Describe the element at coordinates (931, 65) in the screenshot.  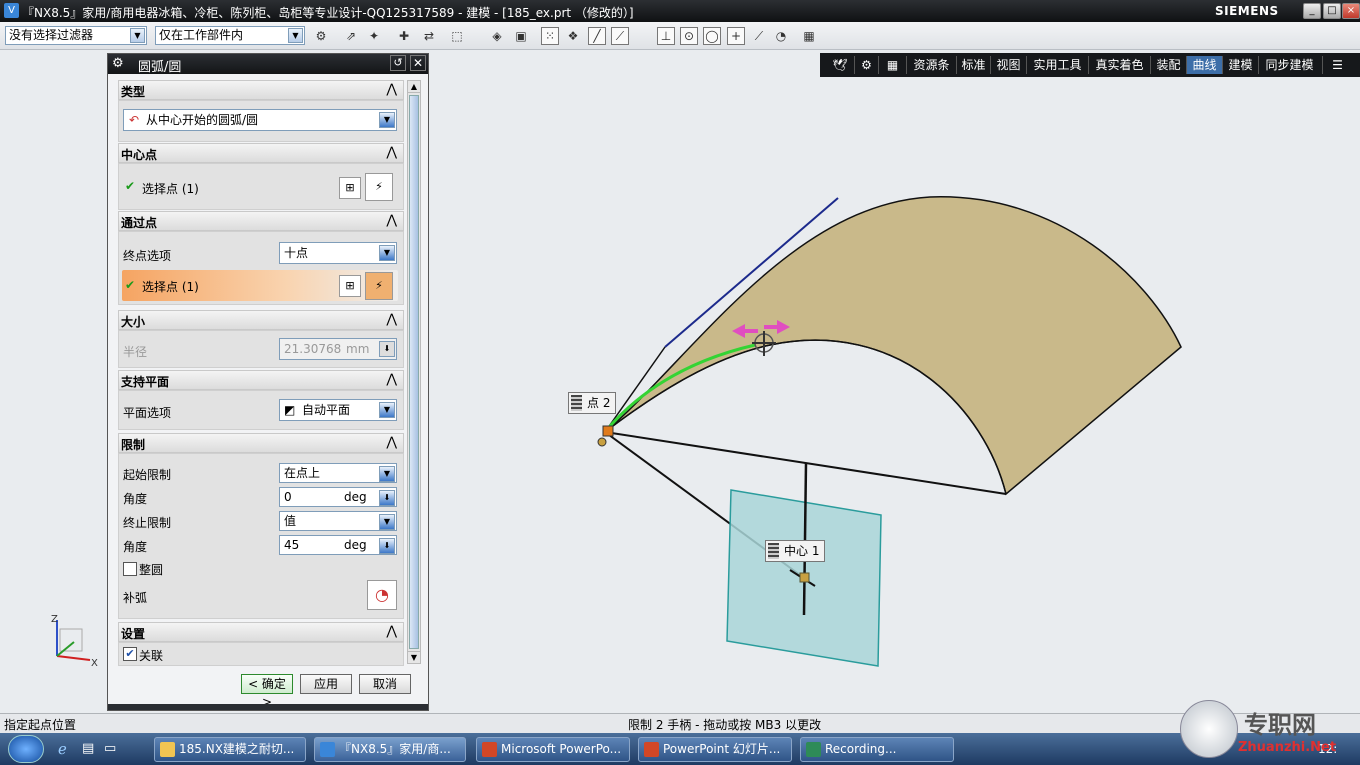
I see `tab-resource-bar: 资源条` at that location.